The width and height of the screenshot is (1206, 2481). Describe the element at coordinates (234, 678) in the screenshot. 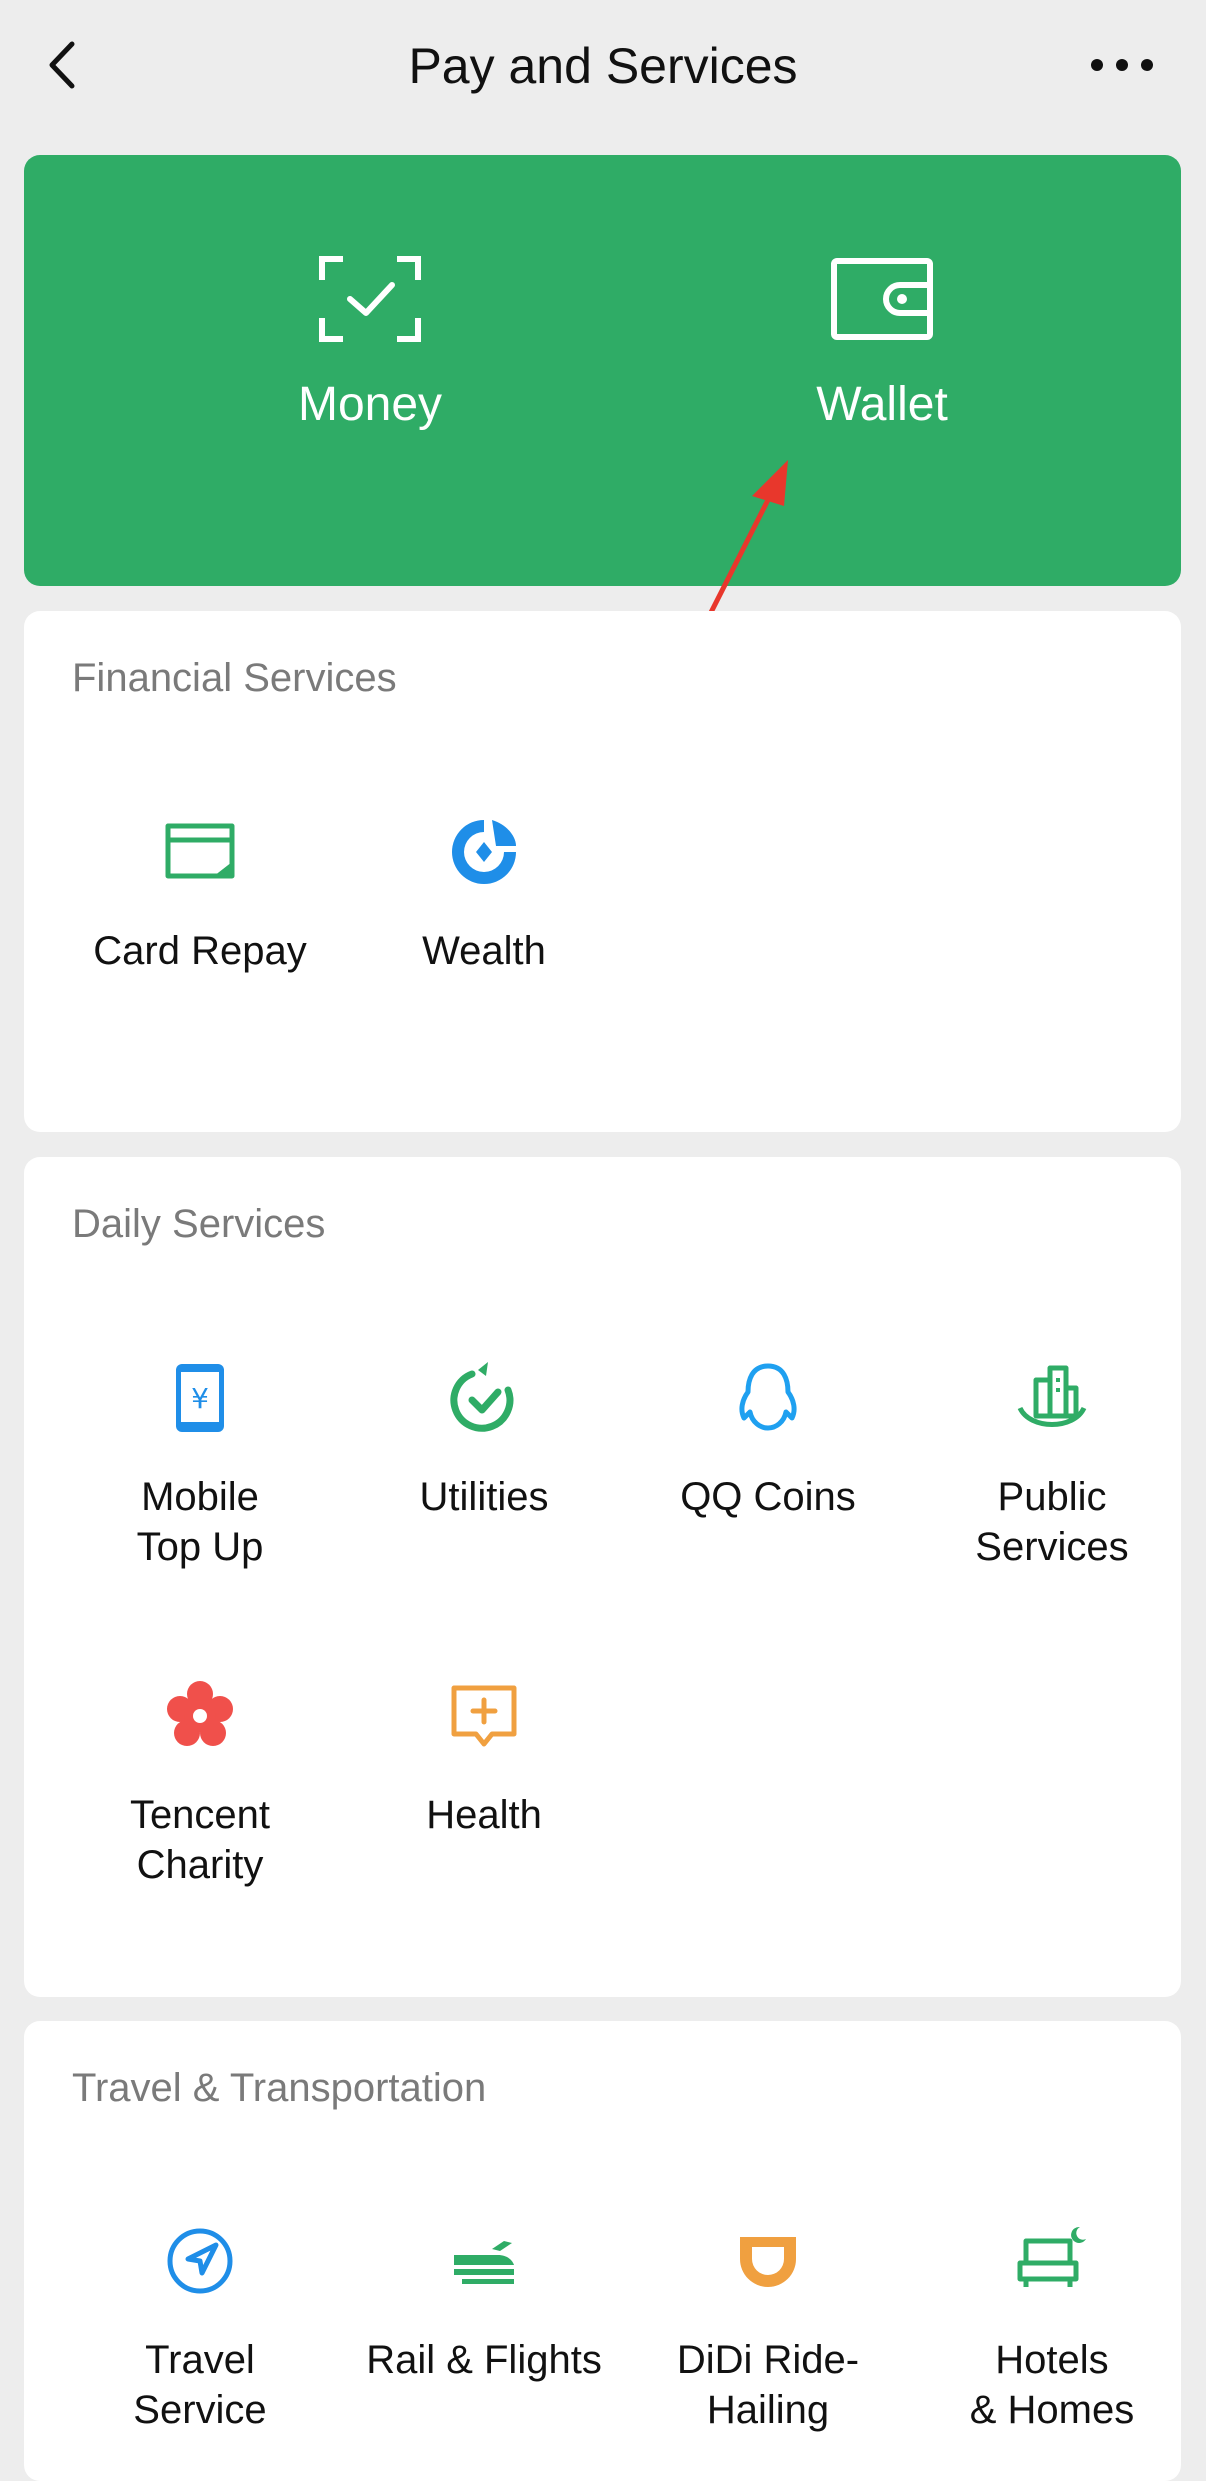

I see `section-title: Financial Services` at that location.